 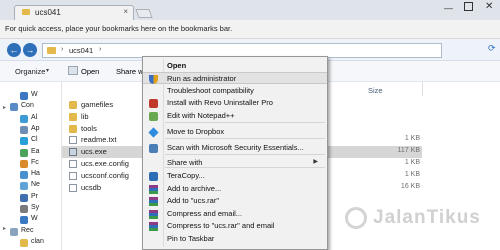 What do you see at coordinates (144, 13) in the screenshot?
I see `new-tab-button` at bounding box center [144, 13].